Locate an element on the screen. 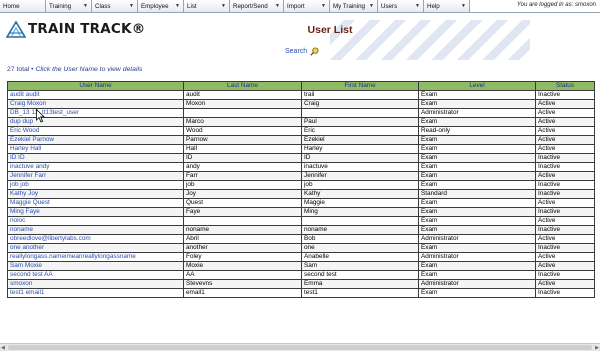  last-name-cell: Abril is located at coordinates (242, 239).